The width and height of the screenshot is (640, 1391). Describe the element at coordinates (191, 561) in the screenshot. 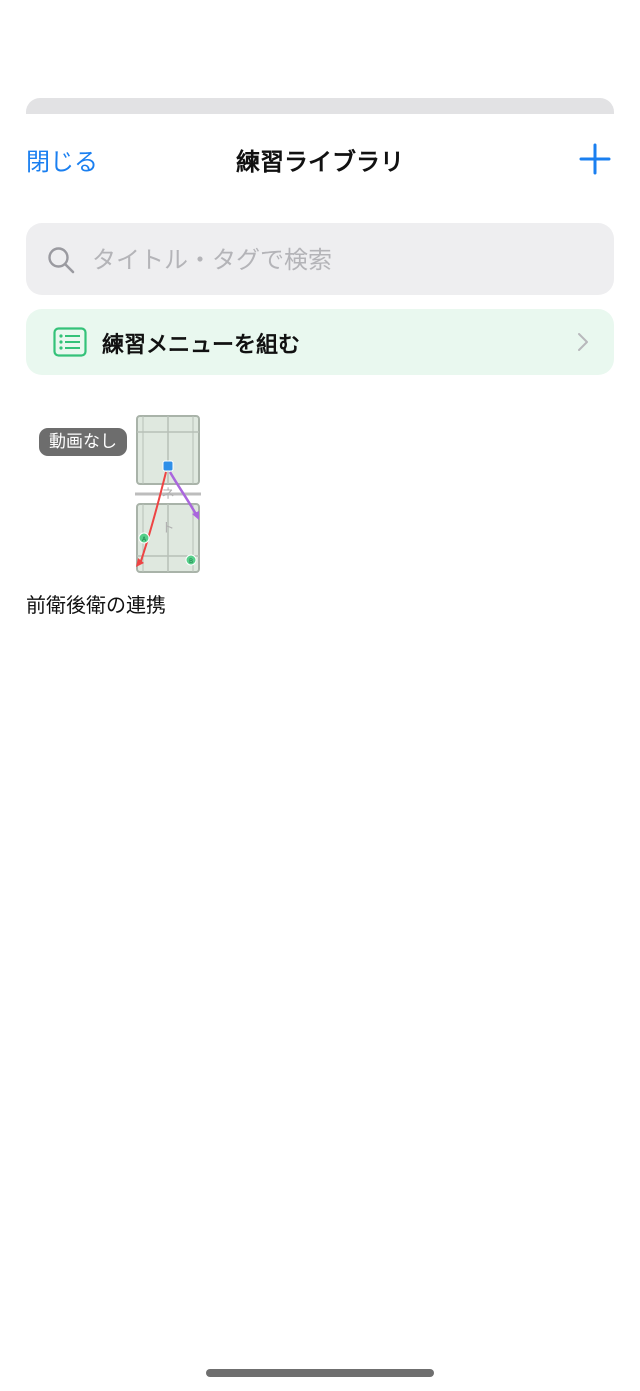

I see `player-b-label: B` at that location.